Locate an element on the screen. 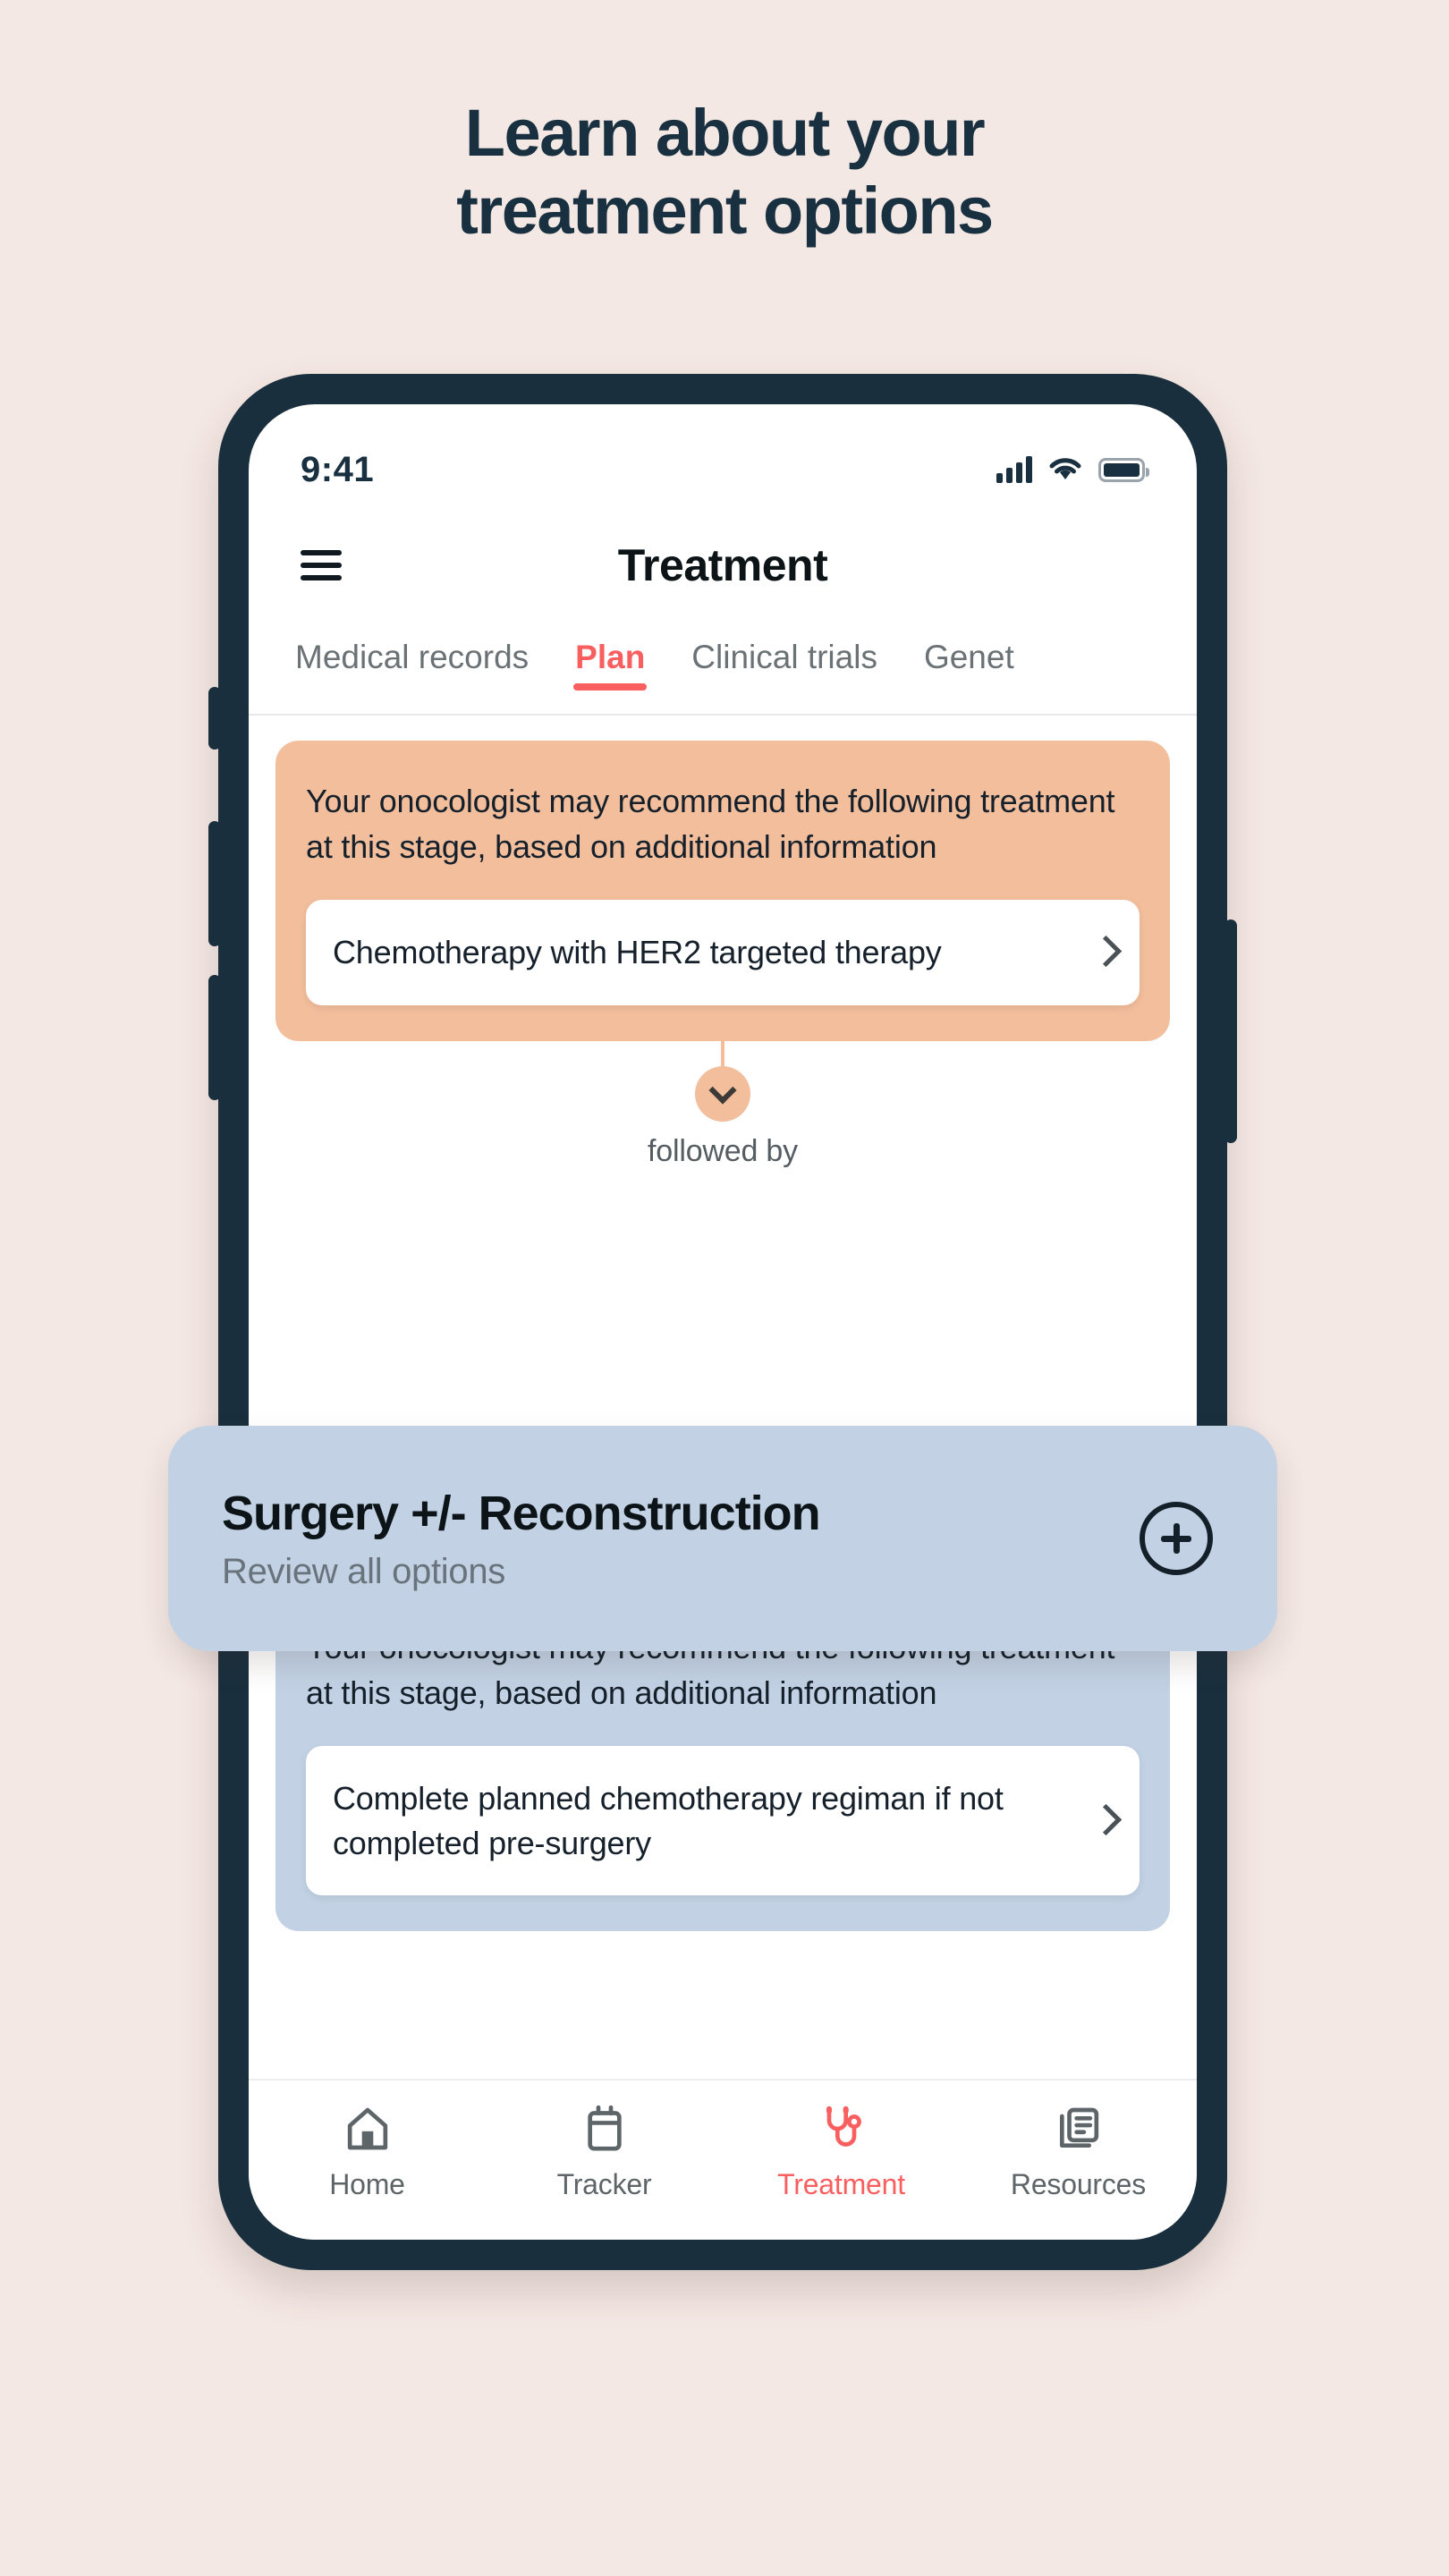  status-bar-time: 9:41 is located at coordinates (338, 469).